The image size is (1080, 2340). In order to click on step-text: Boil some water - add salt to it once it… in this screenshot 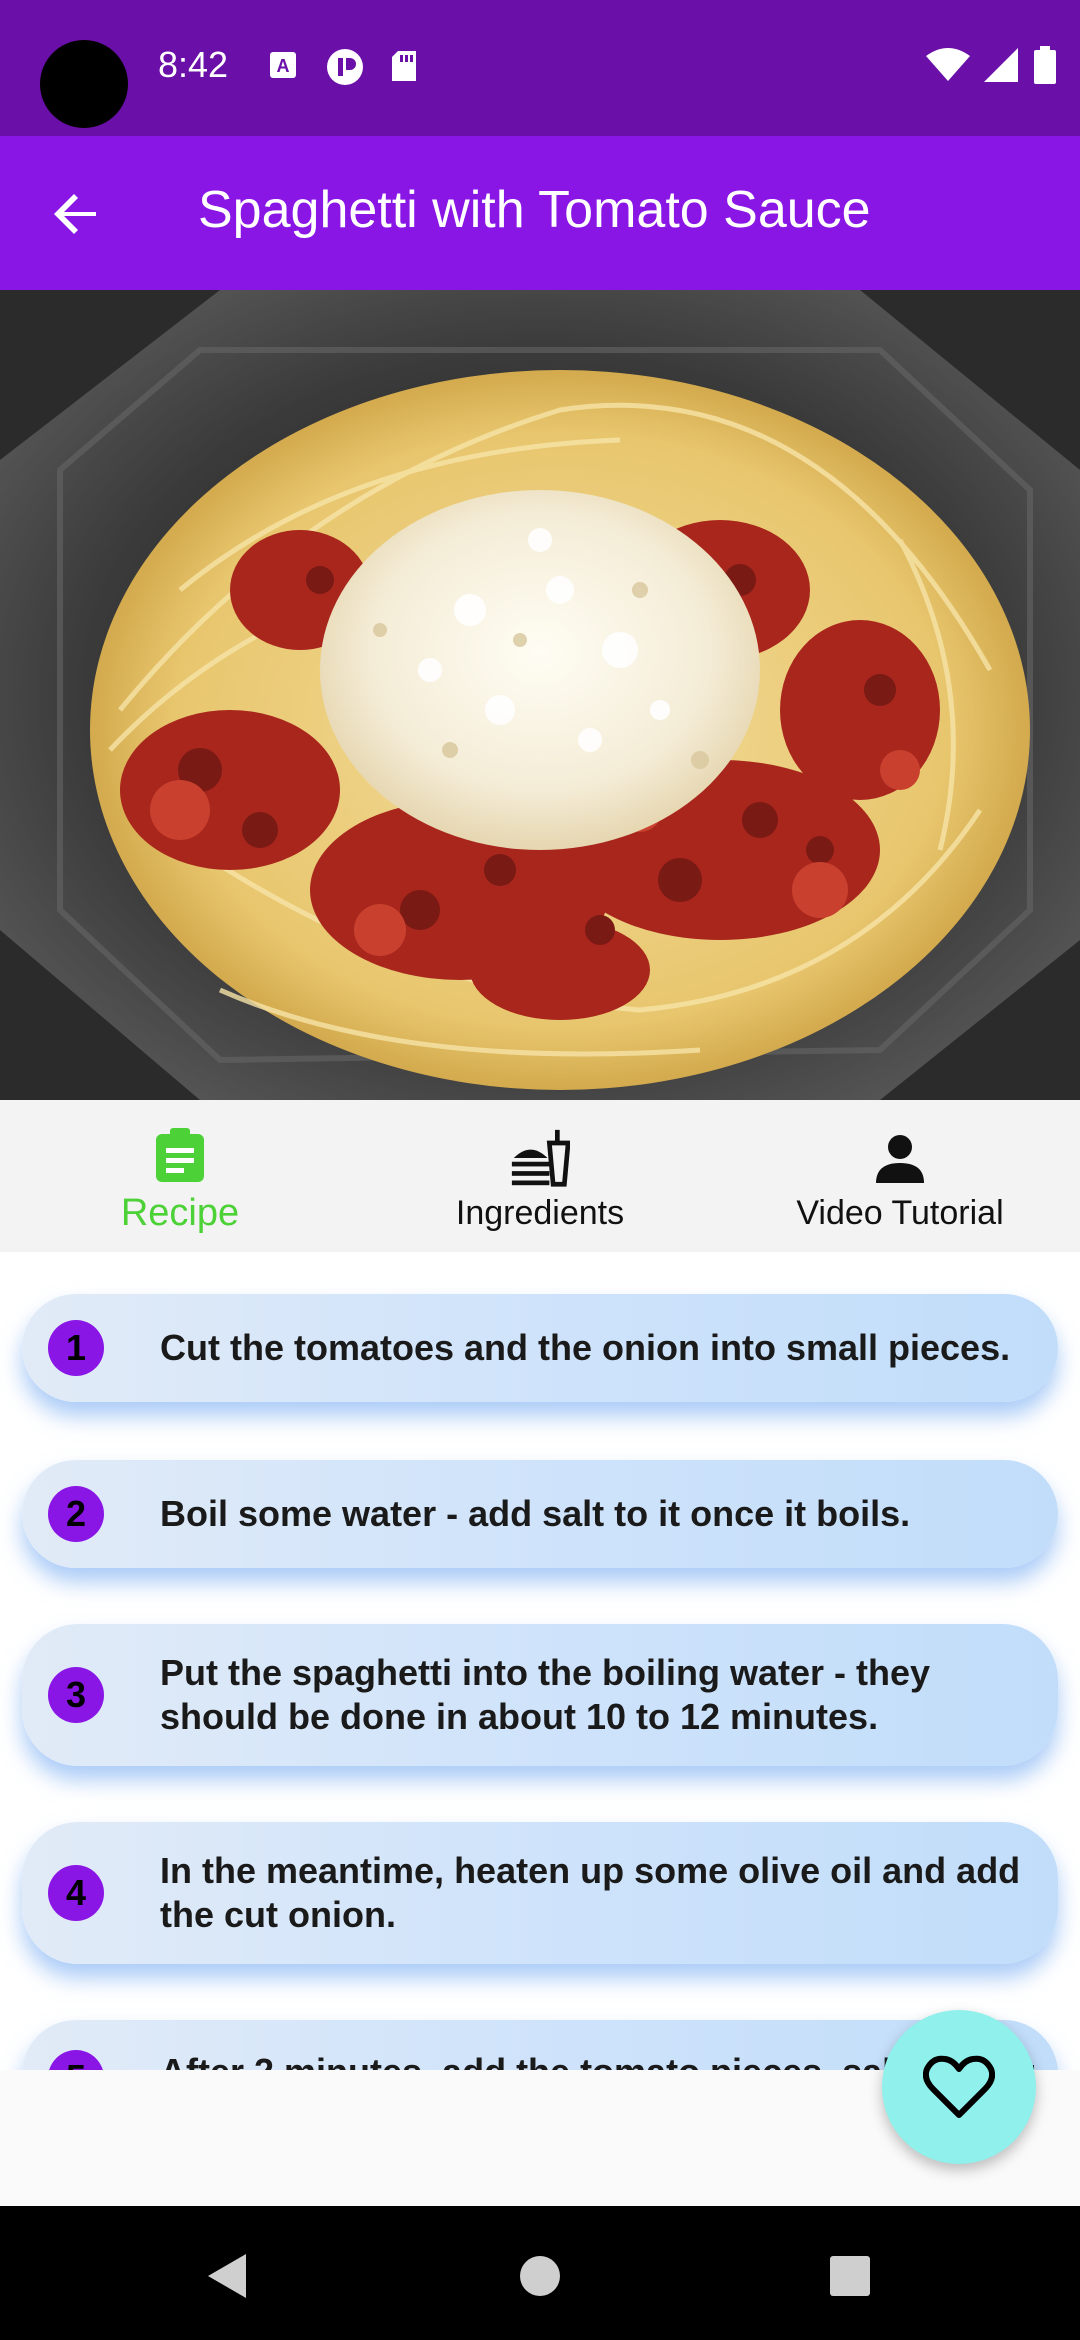, I will do `click(535, 1513)`.